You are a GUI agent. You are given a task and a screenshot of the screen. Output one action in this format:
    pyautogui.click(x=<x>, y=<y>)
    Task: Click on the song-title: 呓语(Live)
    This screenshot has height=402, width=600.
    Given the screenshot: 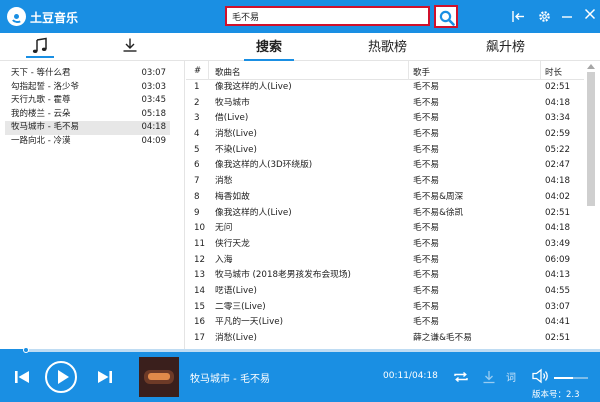 What is the action you would take?
    pyautogui.click(x=236, y=290)
    